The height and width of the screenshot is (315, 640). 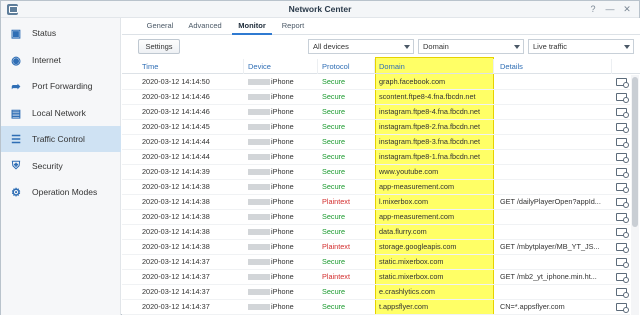 What do you see at coordinates (61, 60) in the screenshot?
I see `sidebar-item-internet: ◉ Internet` at bounding box center [61, 60].